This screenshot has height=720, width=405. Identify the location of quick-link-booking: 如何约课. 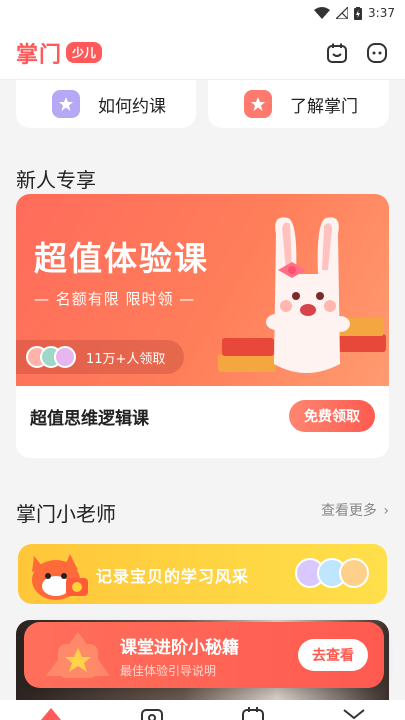
(106, 104).